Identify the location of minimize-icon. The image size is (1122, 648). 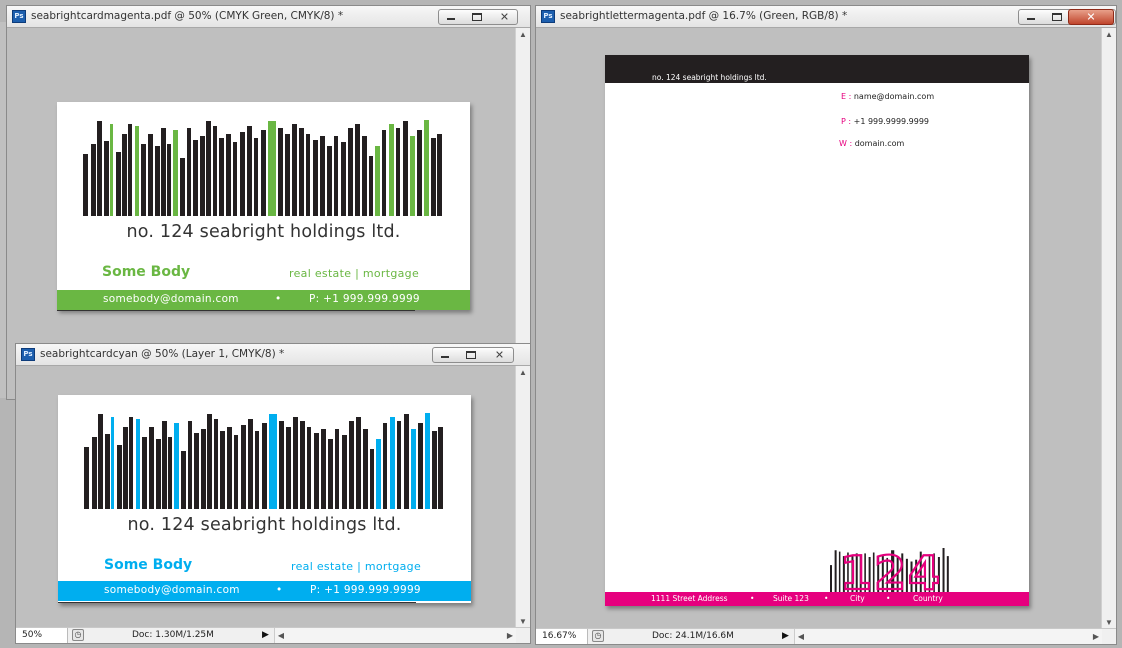
(1031, 19).